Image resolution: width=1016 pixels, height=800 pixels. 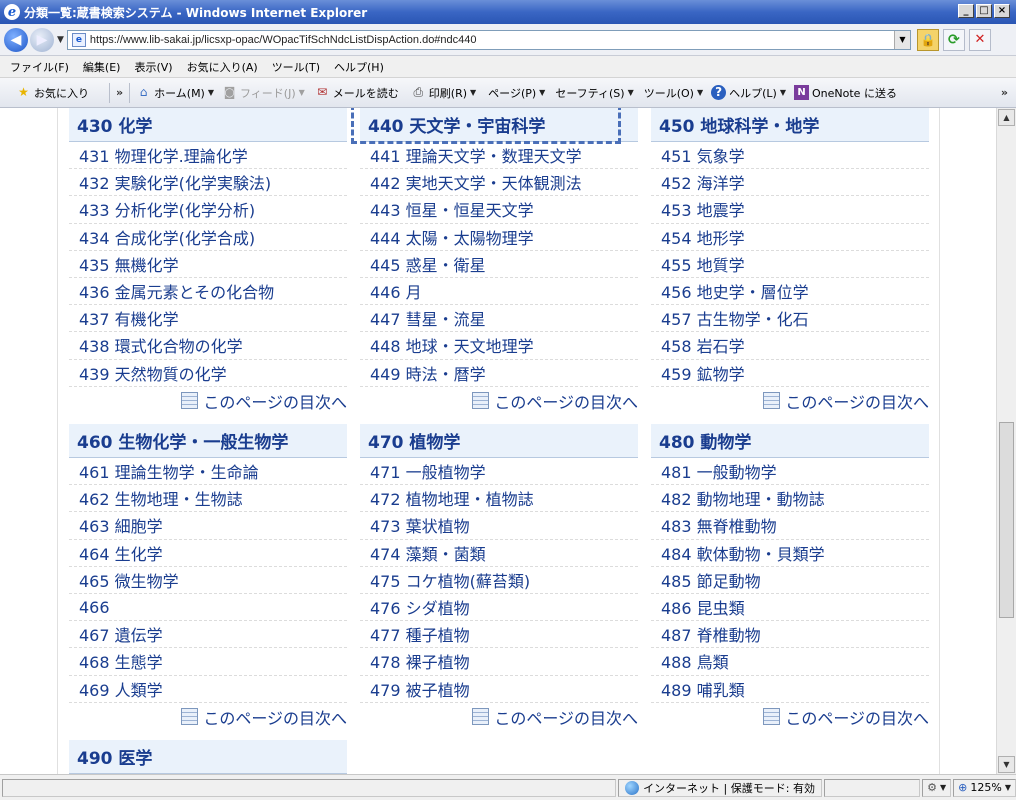 What do you see at coordinates (208, 635) in the screenshot?
I see `list-item: 467 遺伝学` at bounding box center [208, 635].